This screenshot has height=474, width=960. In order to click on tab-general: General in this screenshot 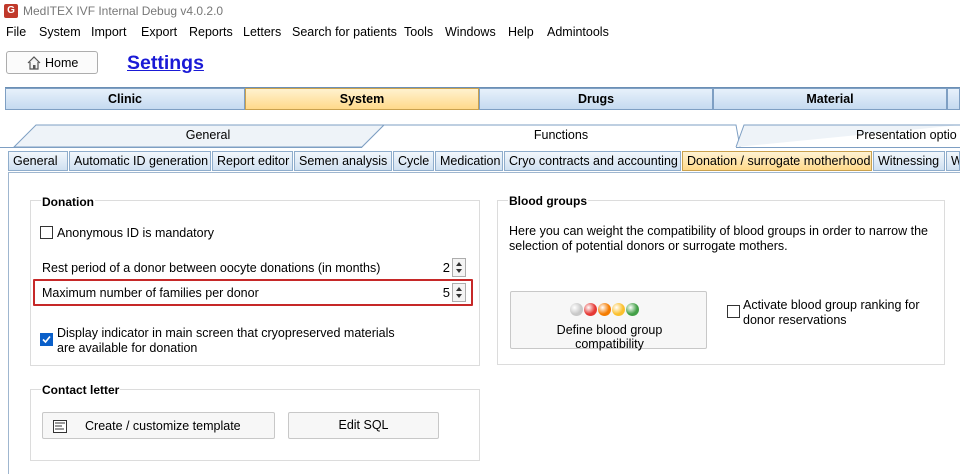, I will do `click(208, 135)`.